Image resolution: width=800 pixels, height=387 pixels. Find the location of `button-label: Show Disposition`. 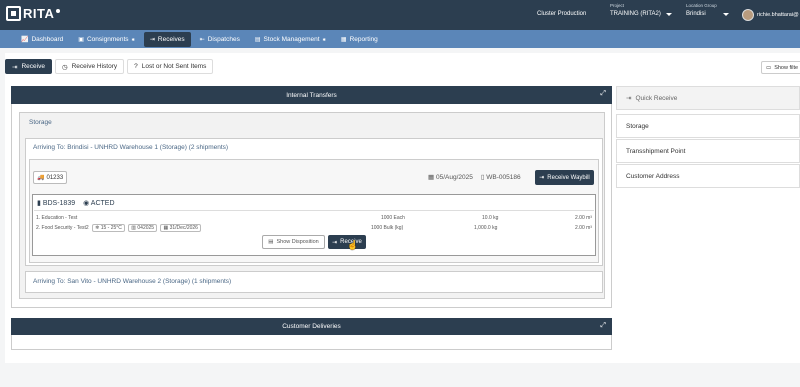

button-label: Show Disposition is located at coordinates (297, 242).